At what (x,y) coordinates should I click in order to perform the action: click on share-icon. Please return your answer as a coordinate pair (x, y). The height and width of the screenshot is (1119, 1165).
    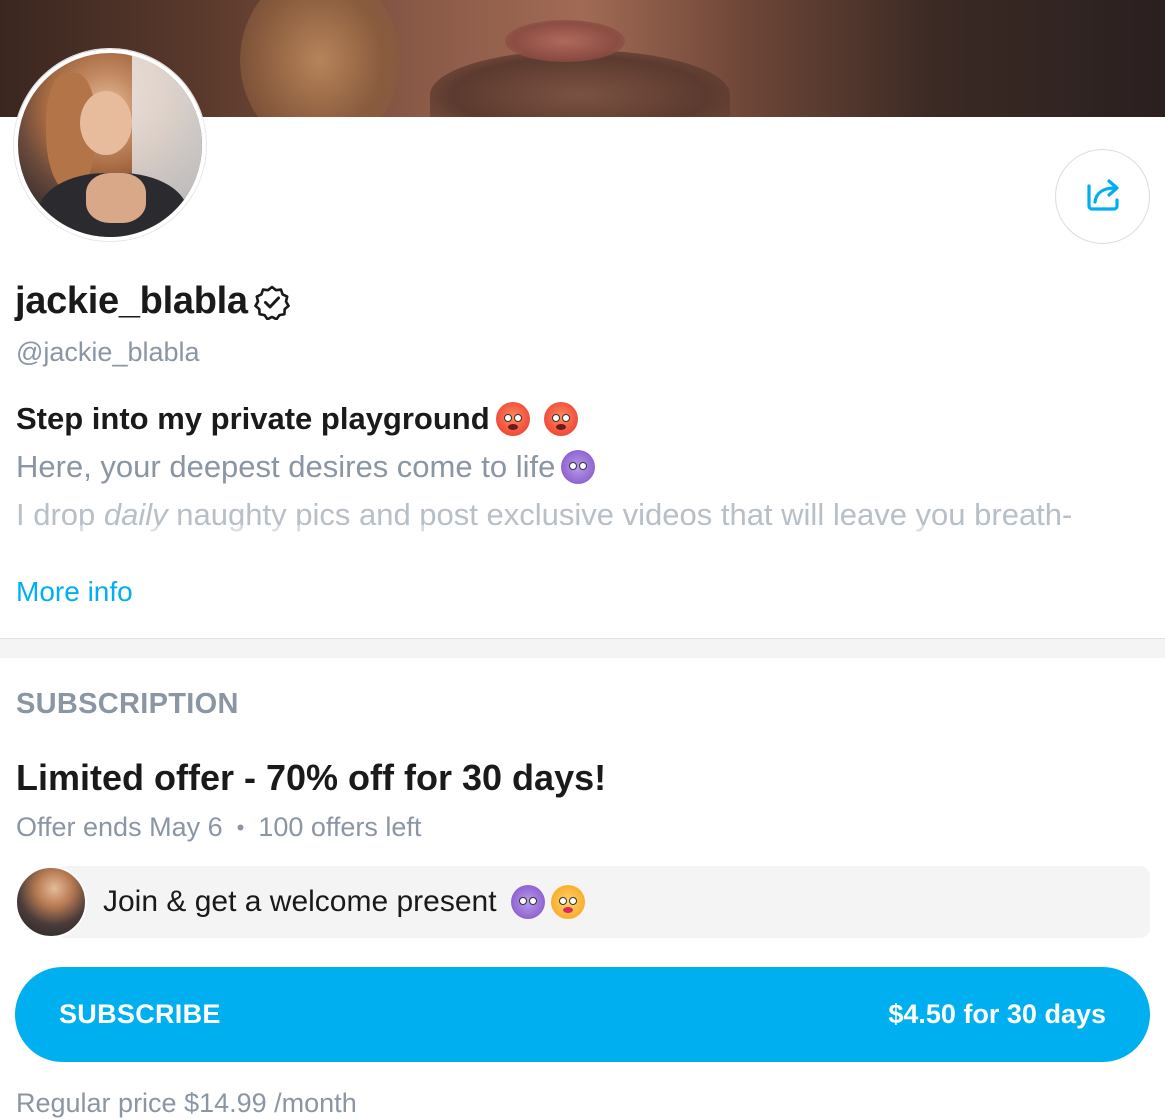
    Looking at the image, I should click on (1103, 196).